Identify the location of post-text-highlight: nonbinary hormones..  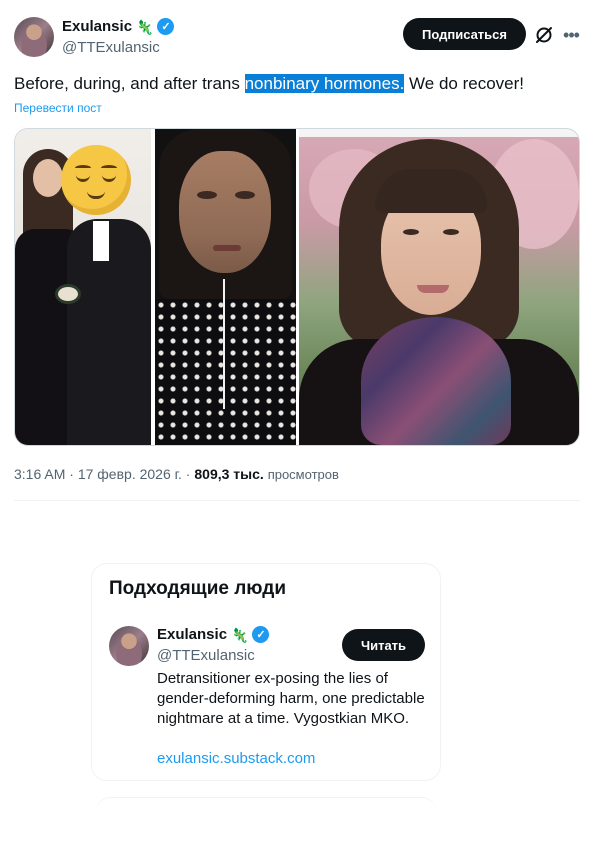
(324, 83).